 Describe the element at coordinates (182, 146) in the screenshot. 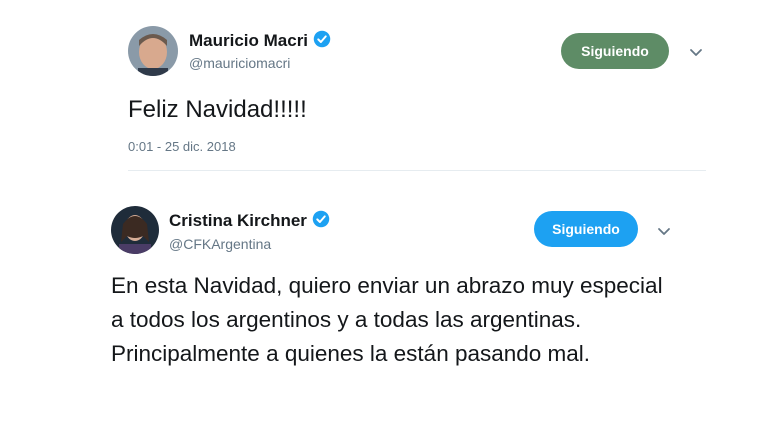

I see `tweet-timestamp: 0:01 - 25 dic. 2018` at that location.